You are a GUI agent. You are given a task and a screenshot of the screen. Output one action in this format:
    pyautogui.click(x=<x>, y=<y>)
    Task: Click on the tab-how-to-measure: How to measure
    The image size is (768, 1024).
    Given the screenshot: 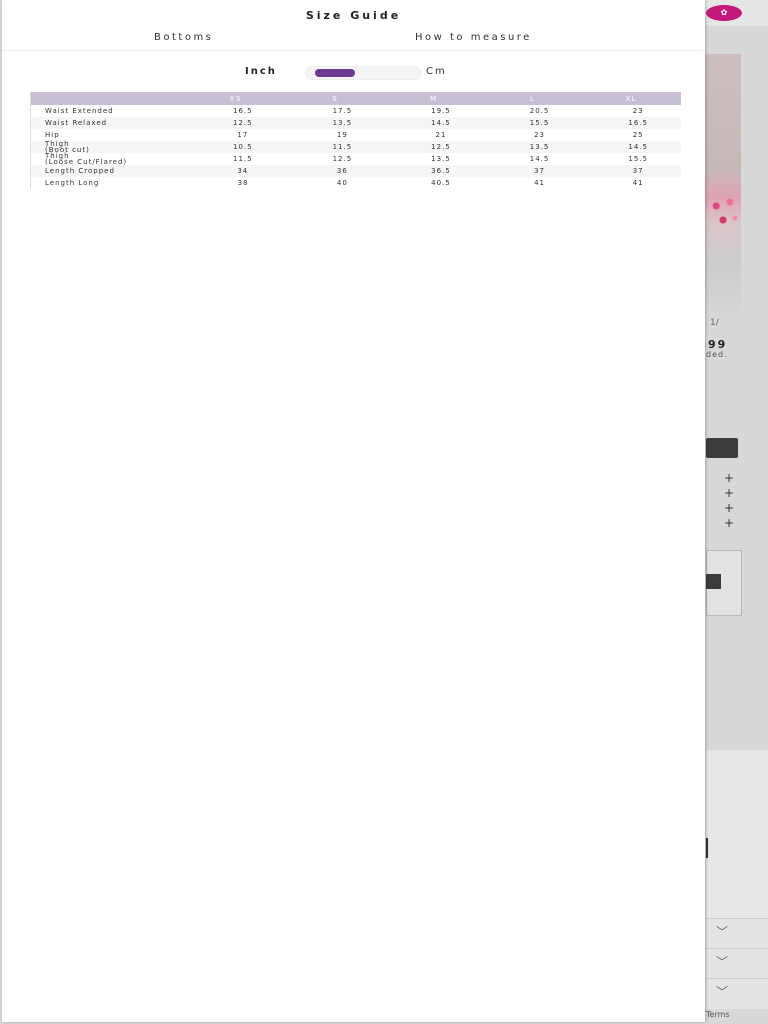 What is the action you would take?
    pyautogui.click(x=473, y=37)
    